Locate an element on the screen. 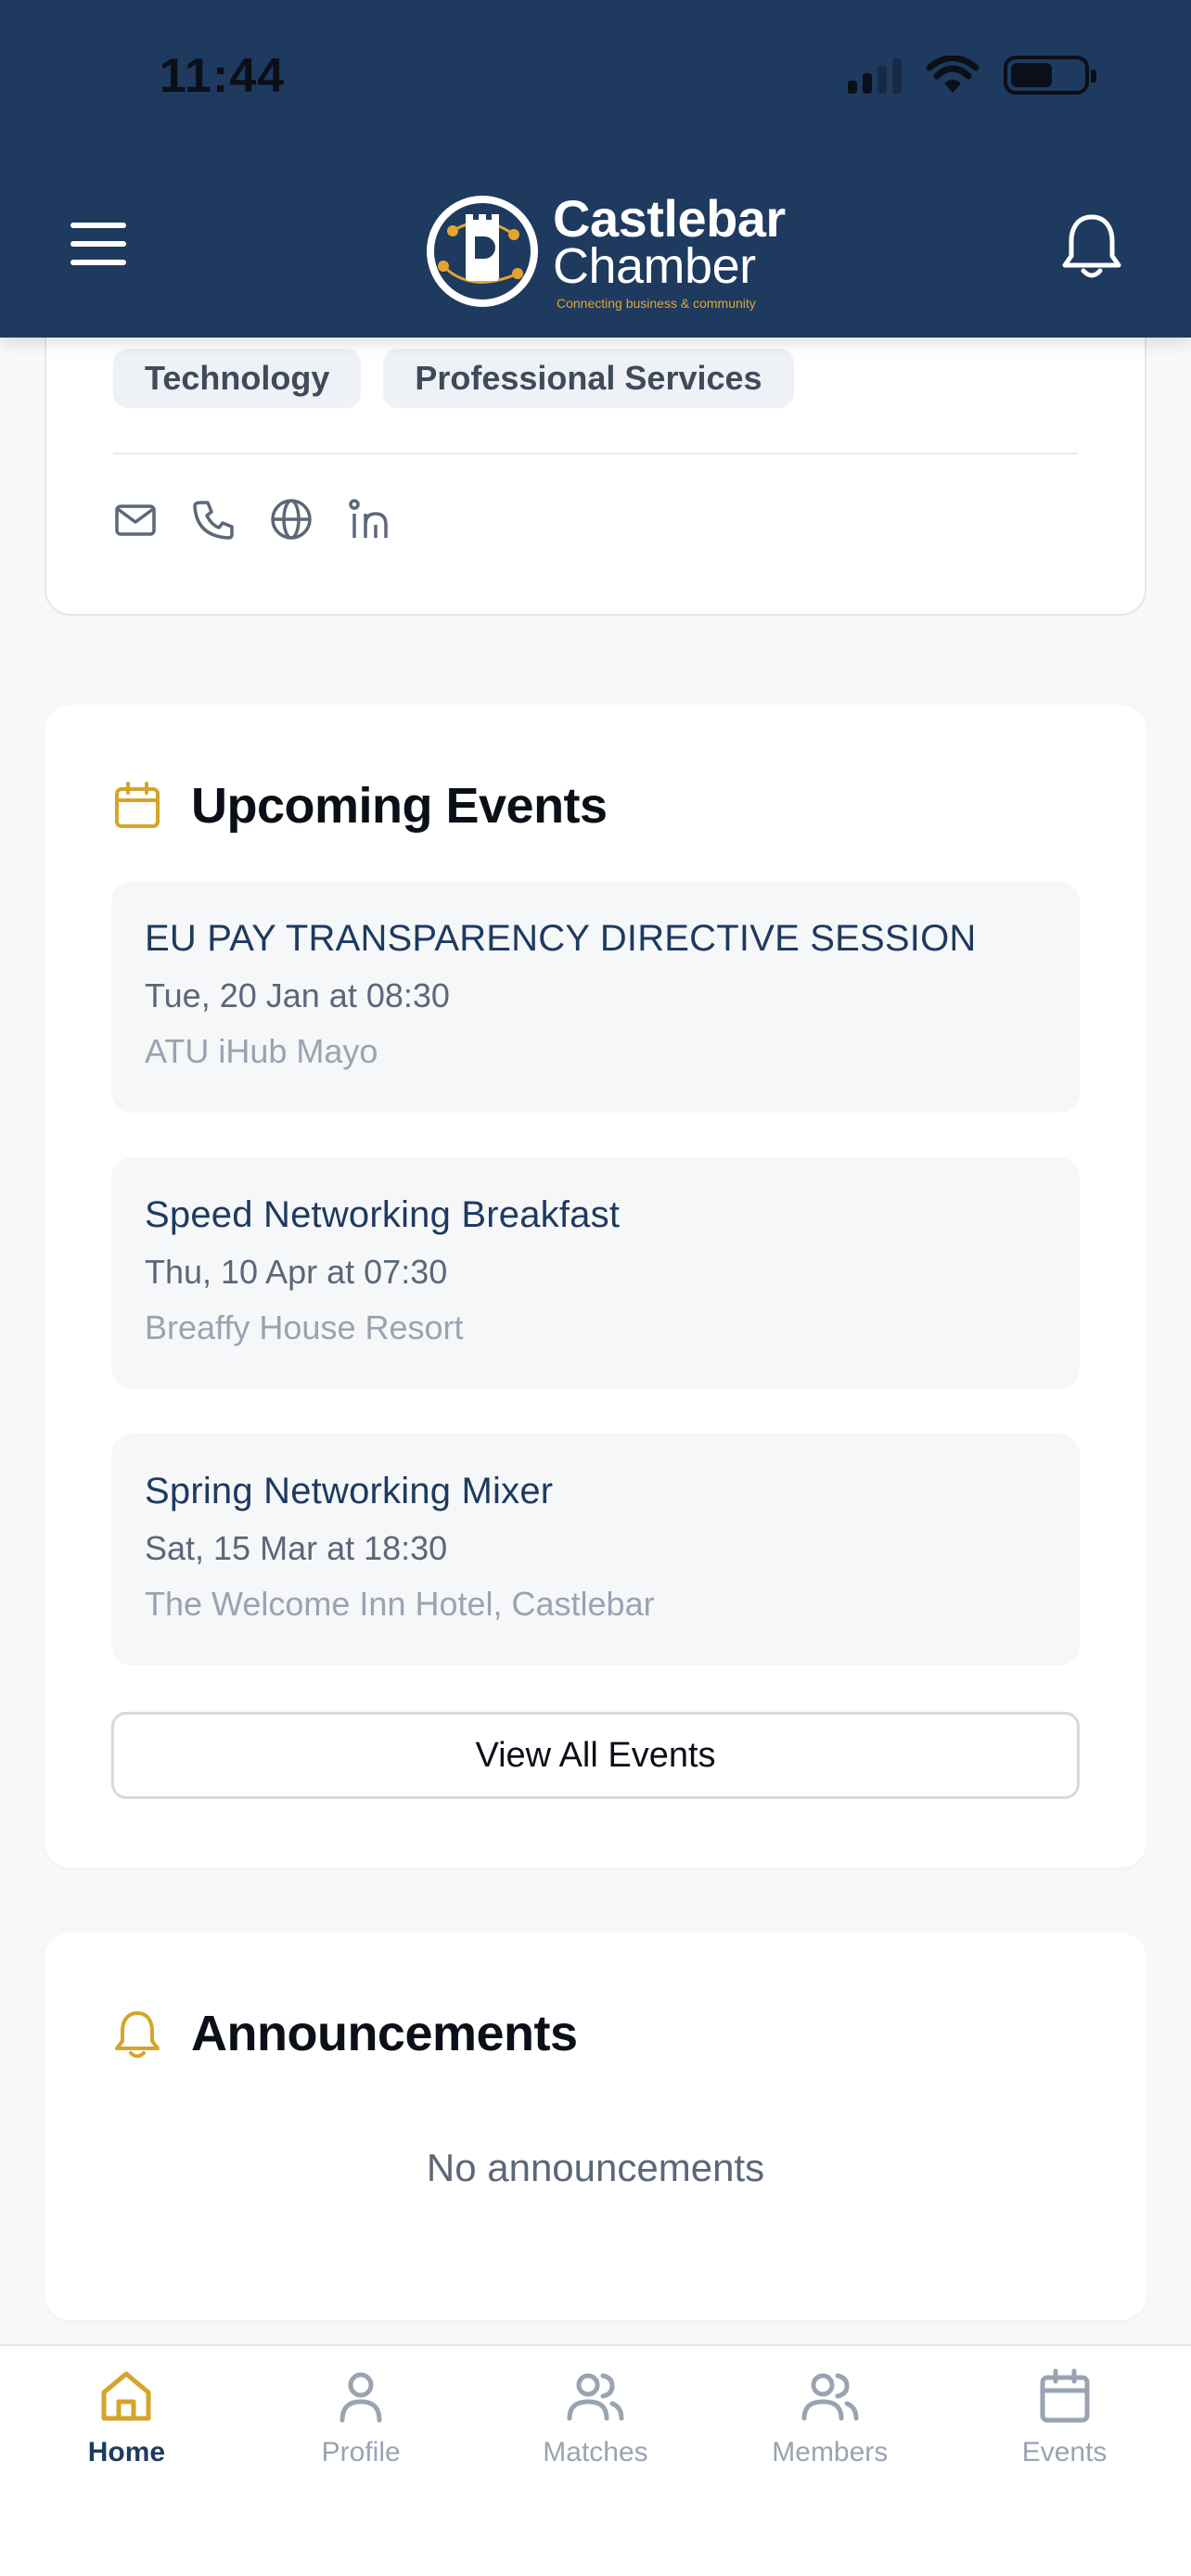  no-announcements-text: No announcements is located at coordinates (595, 2167).